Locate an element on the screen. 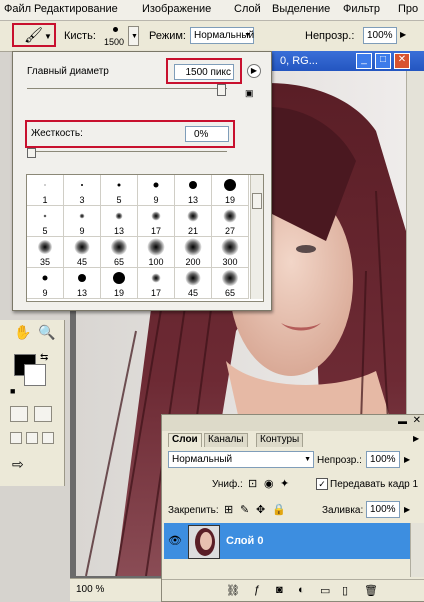 The width and height of the screenshot is (424, 602). hardness-input: 0% is located at coordinates (207, 134).